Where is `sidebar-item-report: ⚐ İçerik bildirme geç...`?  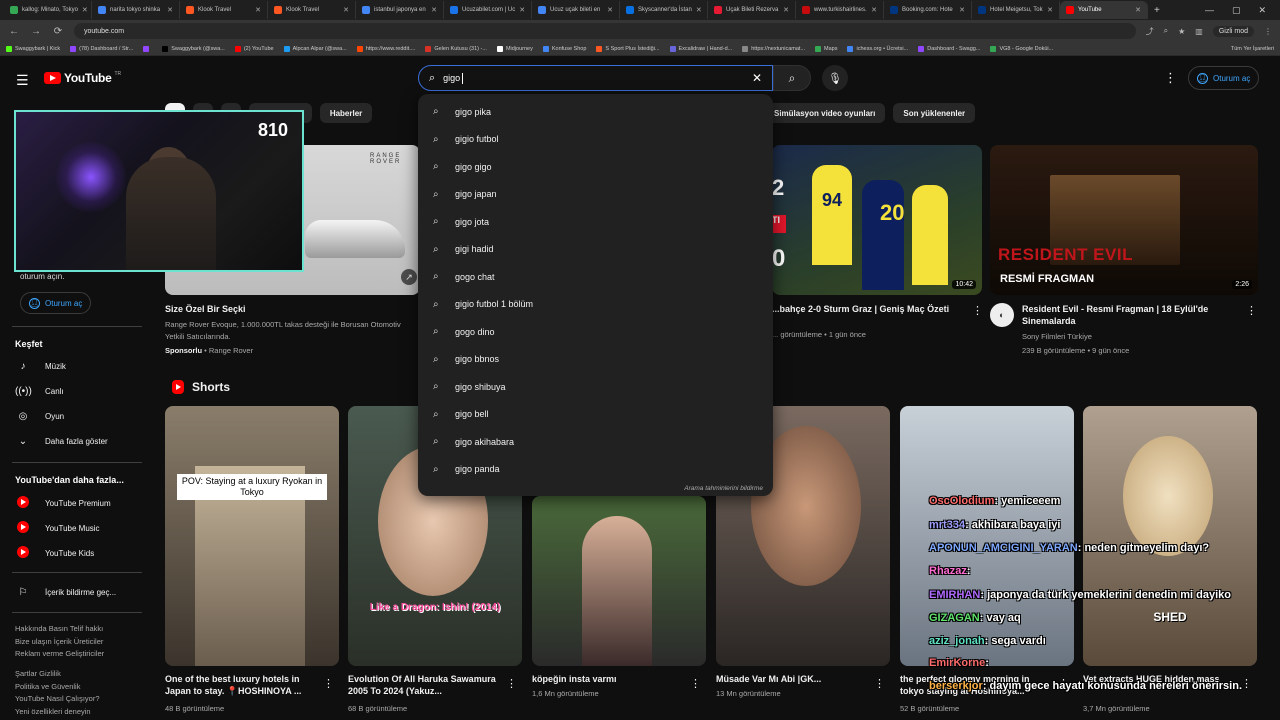
sidebar-item-report: ⚐ İçerik bildirme geç... is located at coordinates (66, 592).